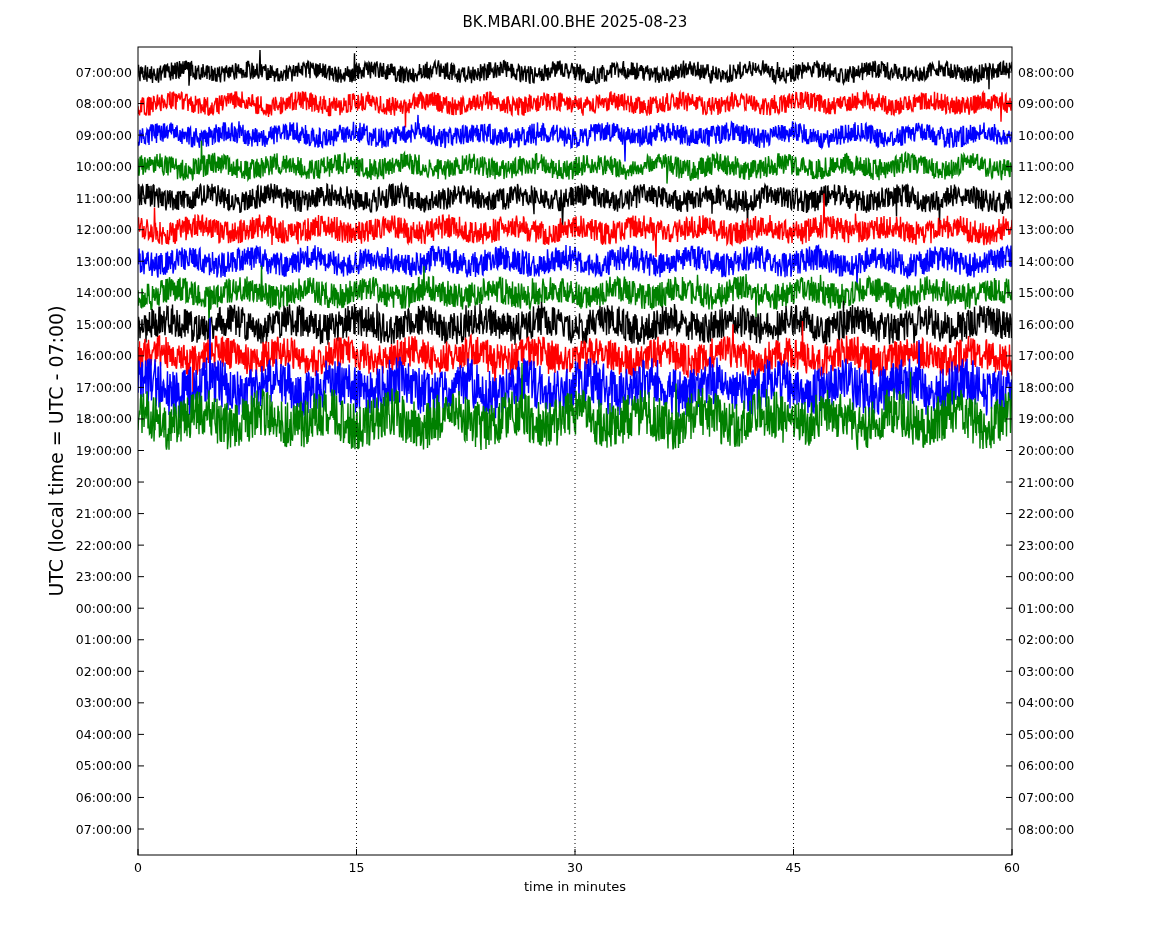  Describe the element at coordinates (1012, 867) in the screenshot. I see `x-tick-label: 60` at that location.